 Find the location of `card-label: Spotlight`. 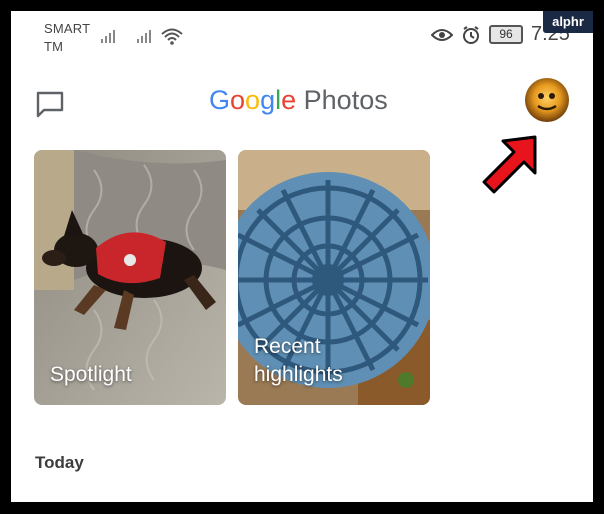

card-label: Spotlight is located at coordinates (91, 374).